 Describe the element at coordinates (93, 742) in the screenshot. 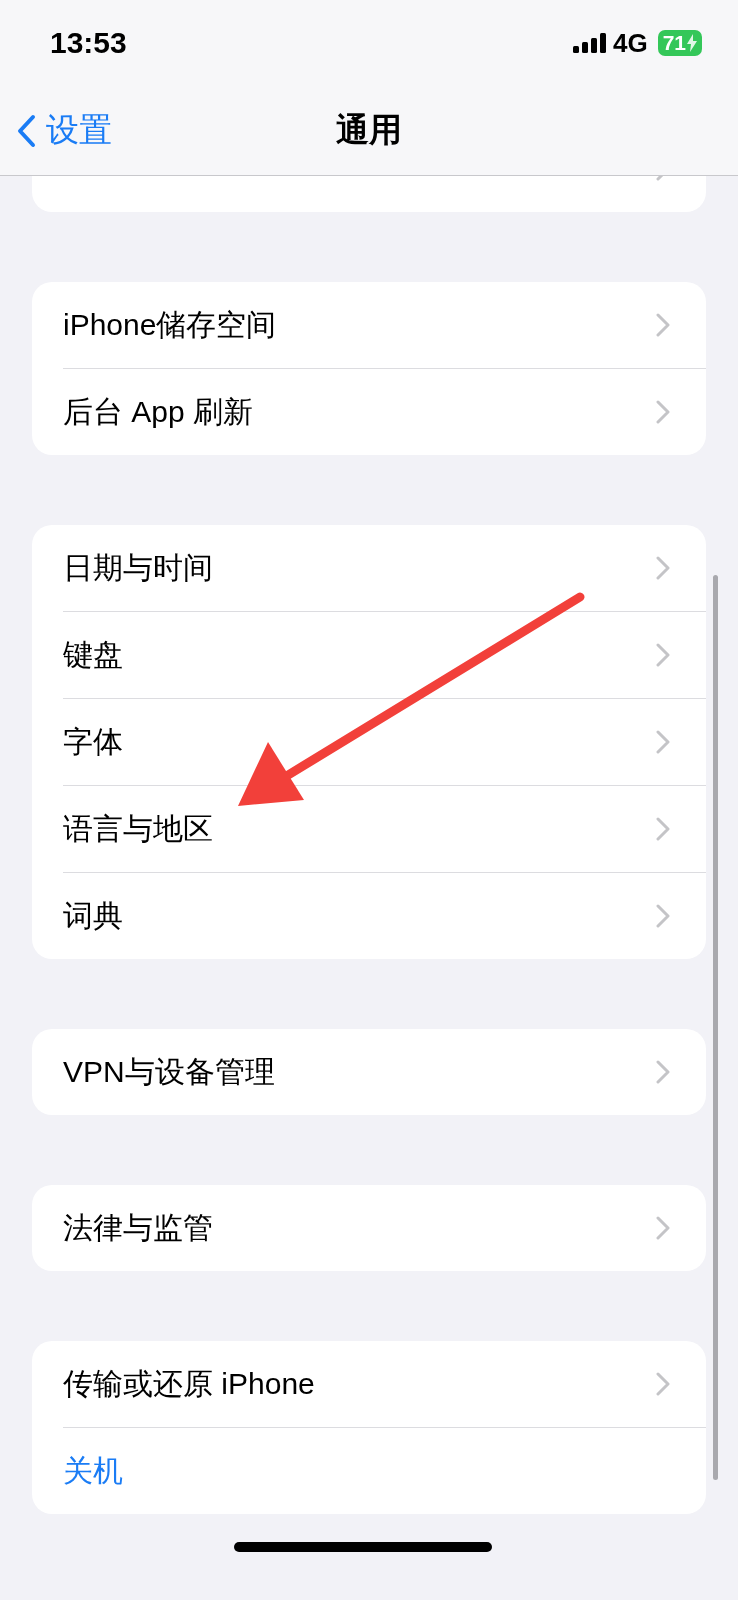

I see `settings-item: 字体` at that location.